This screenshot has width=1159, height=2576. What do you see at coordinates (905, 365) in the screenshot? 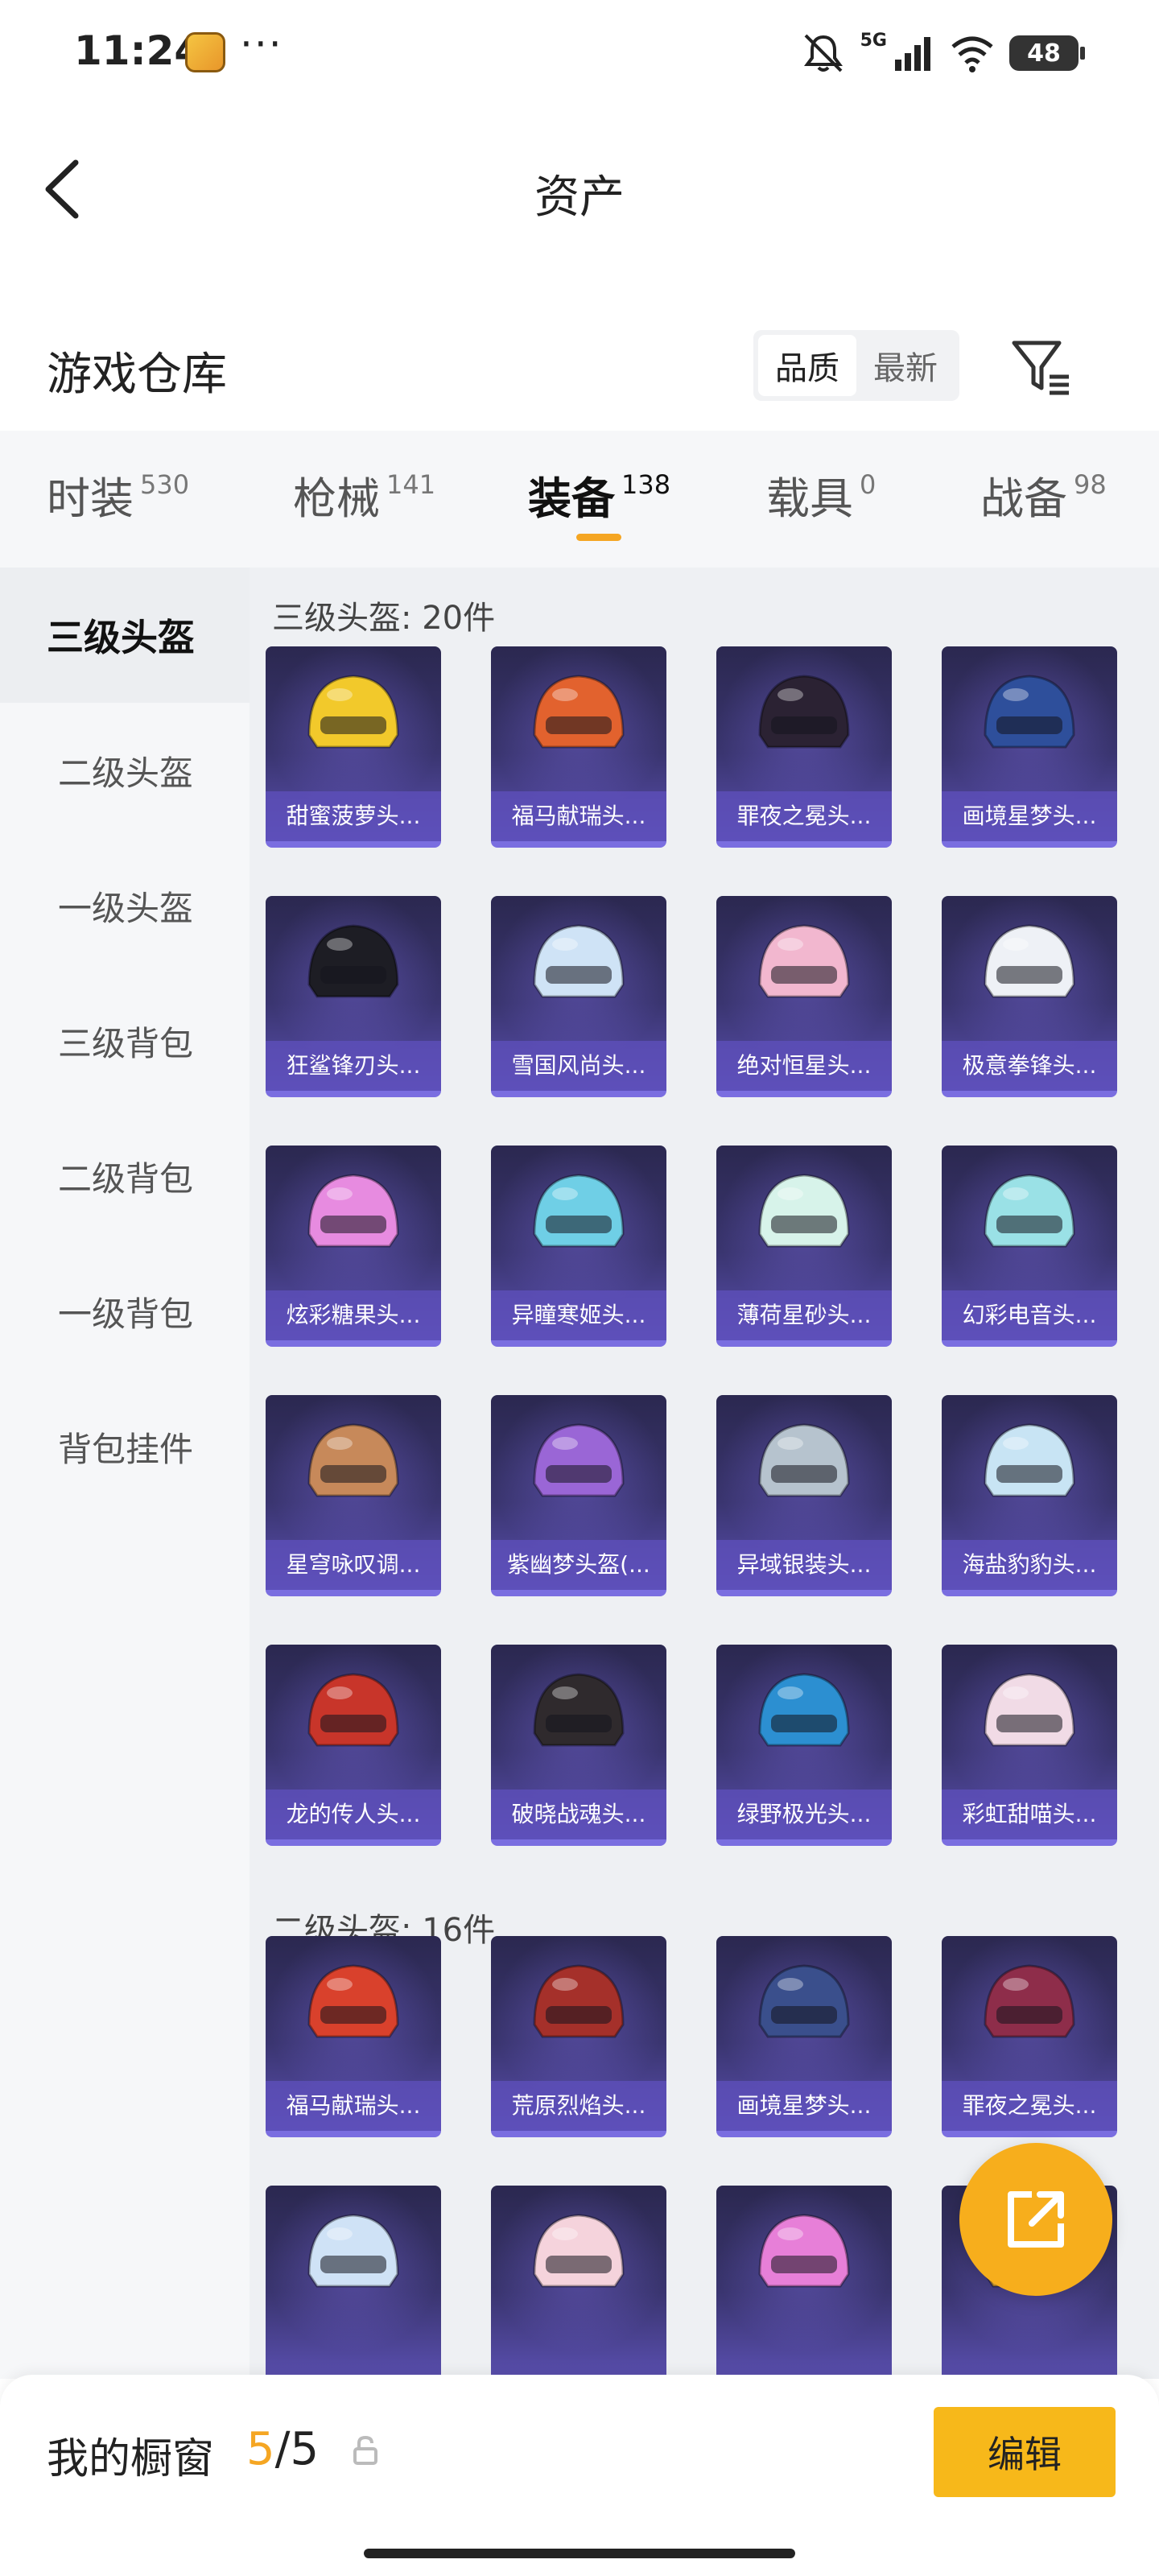
I see `sort-option-newest: 最新` at bounding box center [905, 365].